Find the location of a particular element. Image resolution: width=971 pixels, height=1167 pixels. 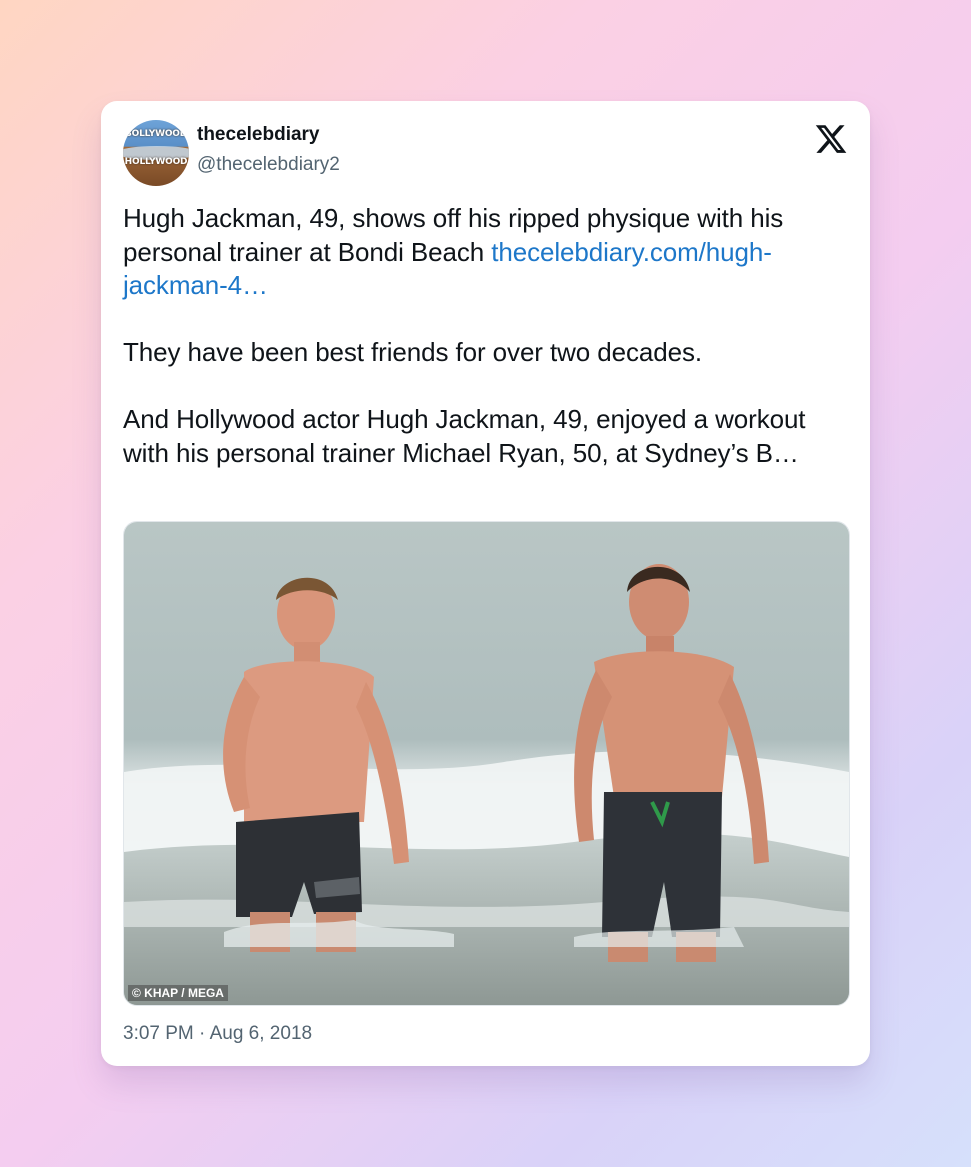

avatar-sign-bottom: HOLLYWOOD is located at coordinates (156, 162).